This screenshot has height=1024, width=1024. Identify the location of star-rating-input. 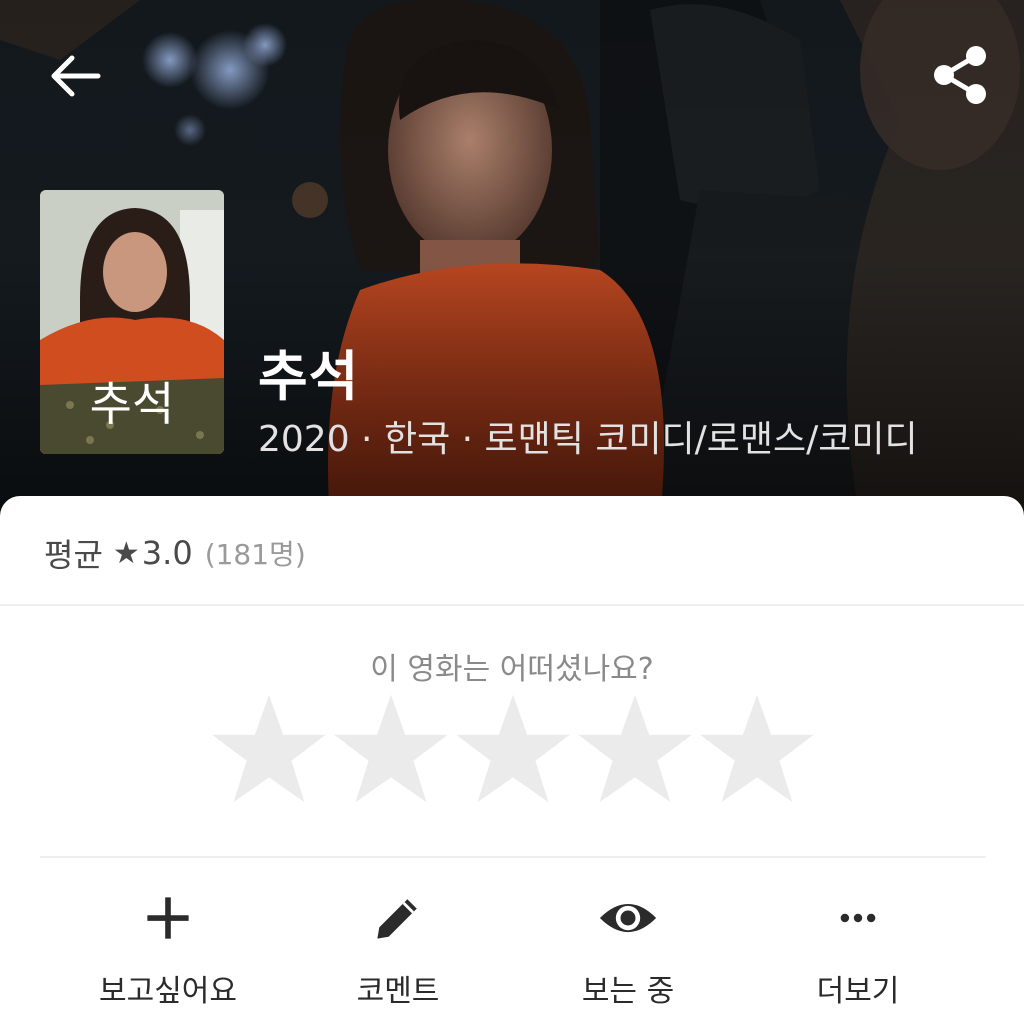
(513, 749).